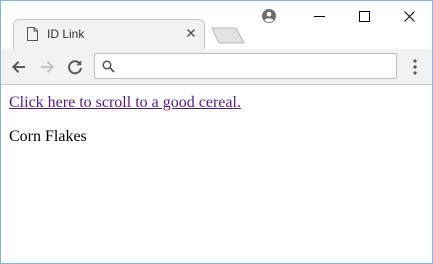  Describe the element at coordinates (415, 67) in the screenshot. I see `more-vert-icon` at that location.